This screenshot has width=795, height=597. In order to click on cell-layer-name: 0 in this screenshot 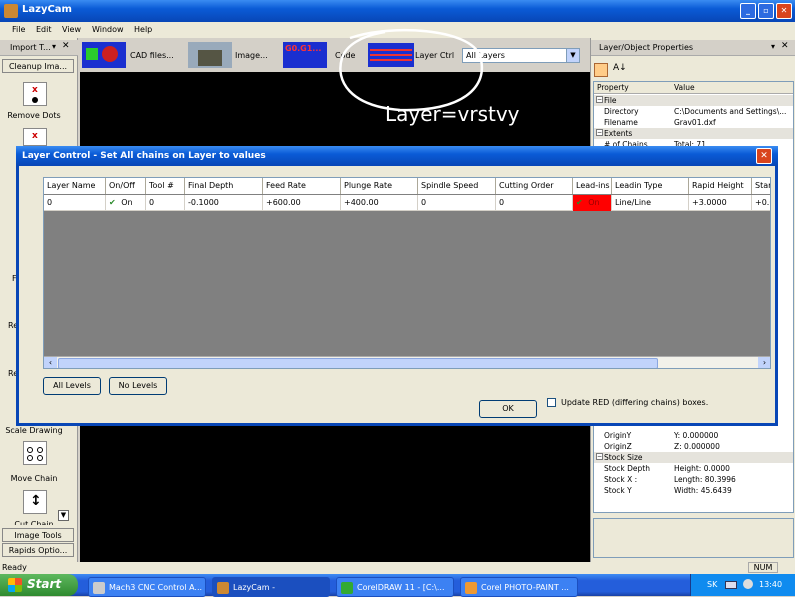, I will do `click(75, 203)`.